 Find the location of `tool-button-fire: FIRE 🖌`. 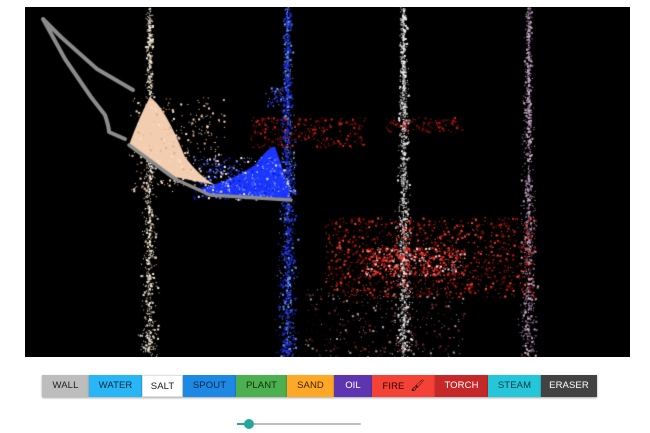

tool-button-fire: FIRE 🖌 is located at coordinates (403, 386).